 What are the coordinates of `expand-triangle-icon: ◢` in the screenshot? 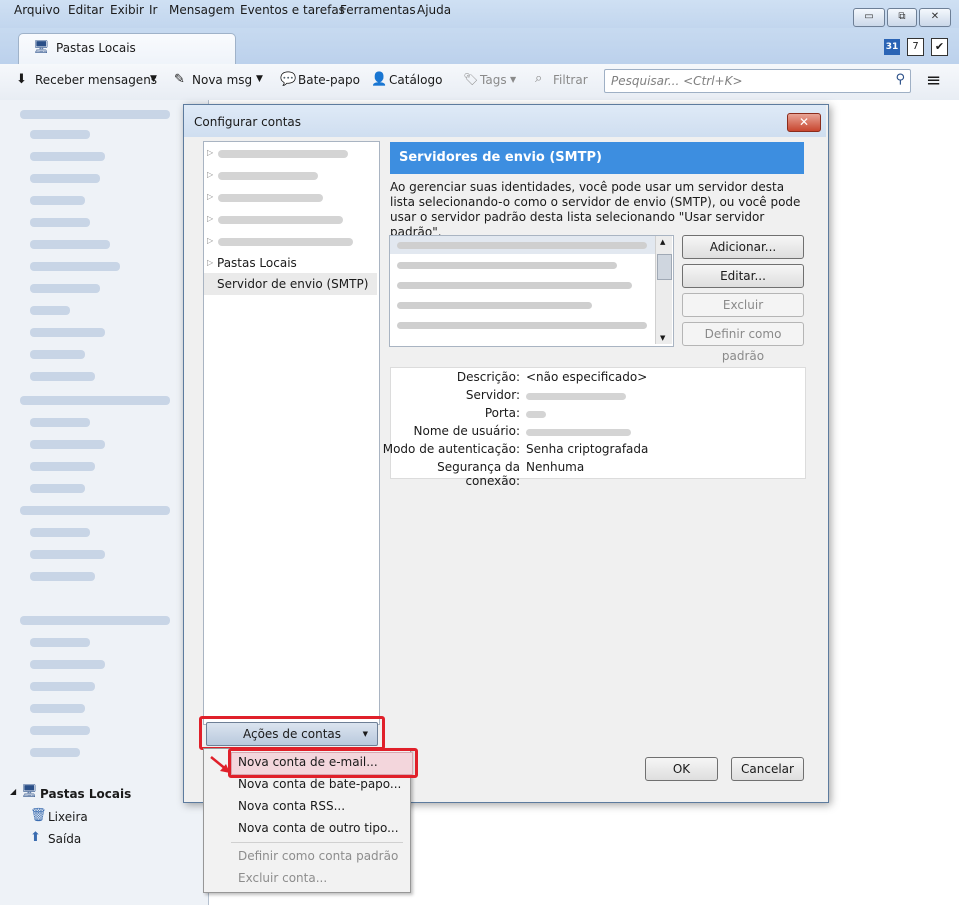 It's located at (13, 791).